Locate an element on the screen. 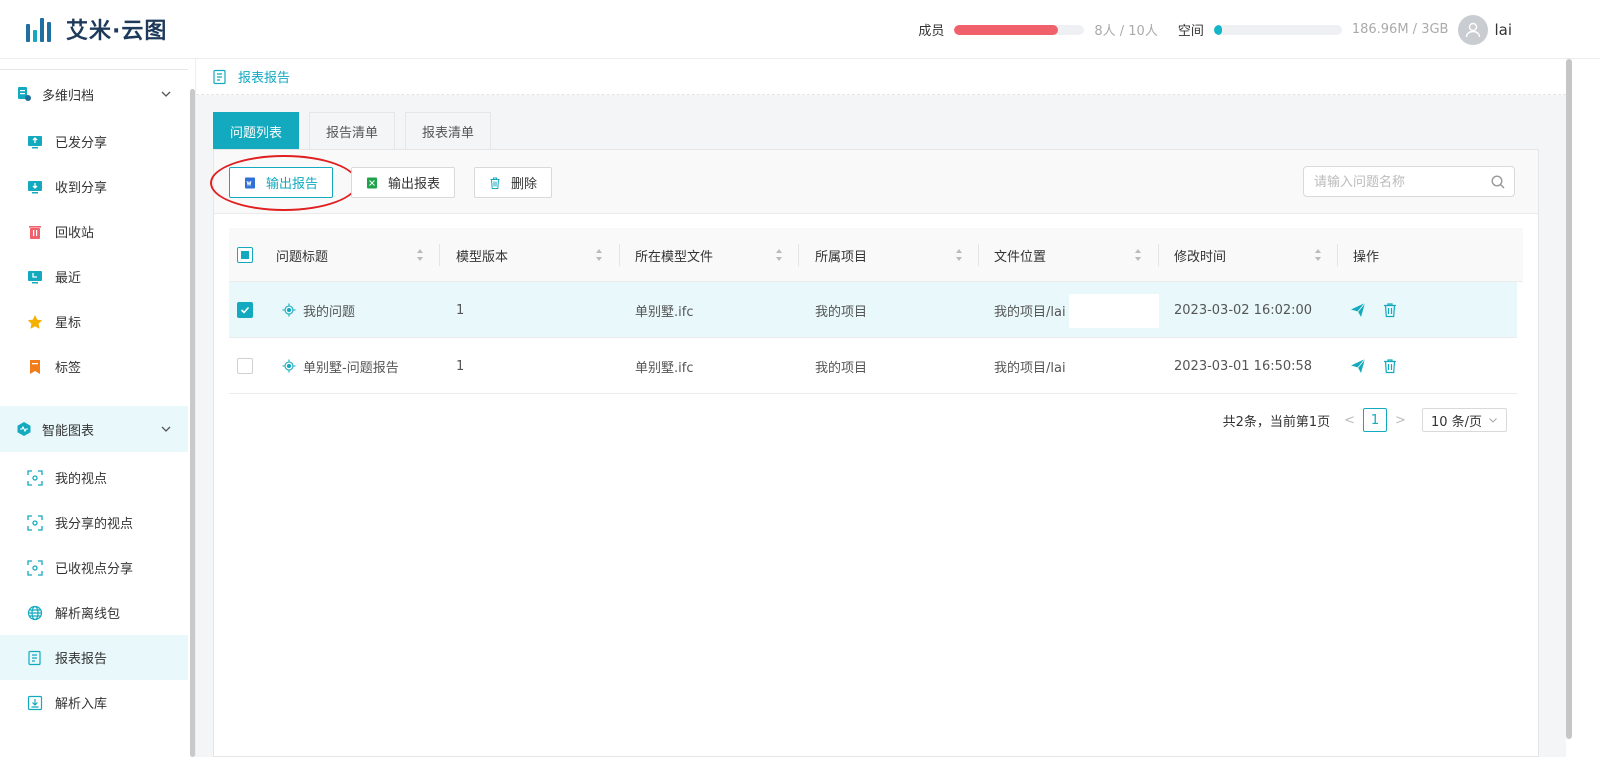  sidebar-group-charts: 智能图表 is located at coordinates (94, 429).